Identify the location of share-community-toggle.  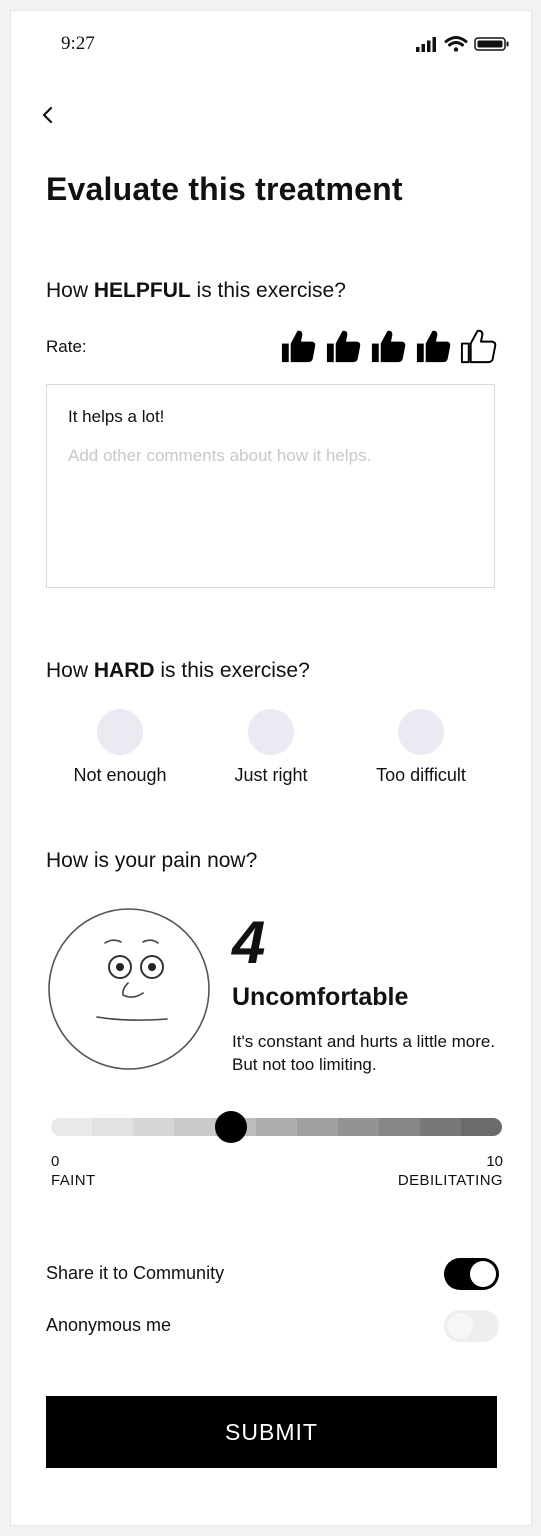
(471, 1274).